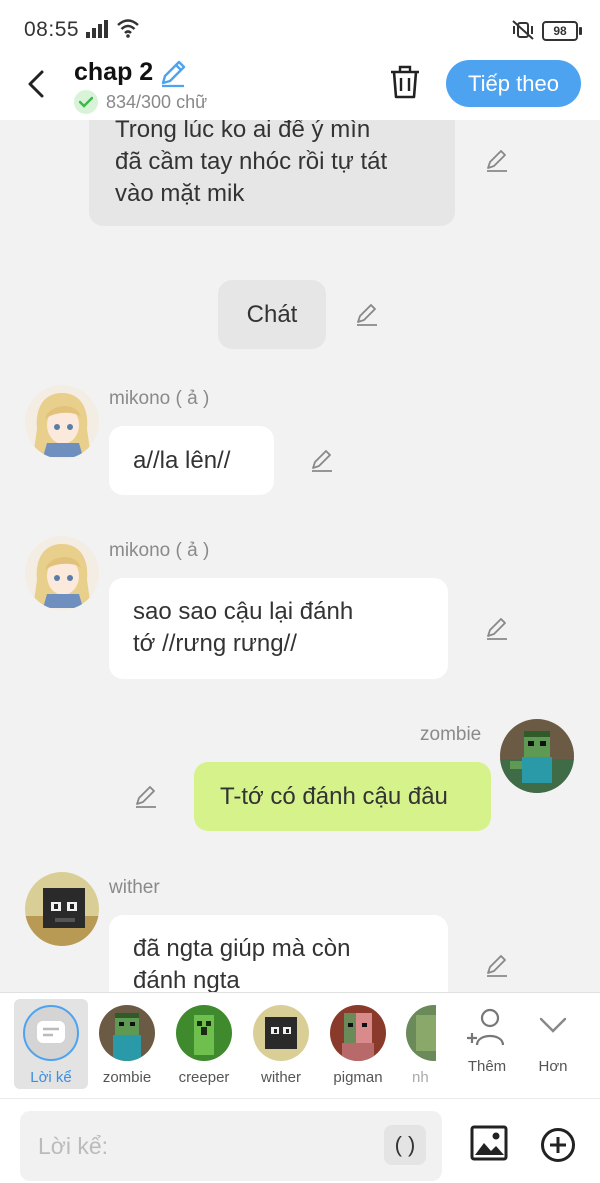  I want to click on trash-icon, so click(405, 82).